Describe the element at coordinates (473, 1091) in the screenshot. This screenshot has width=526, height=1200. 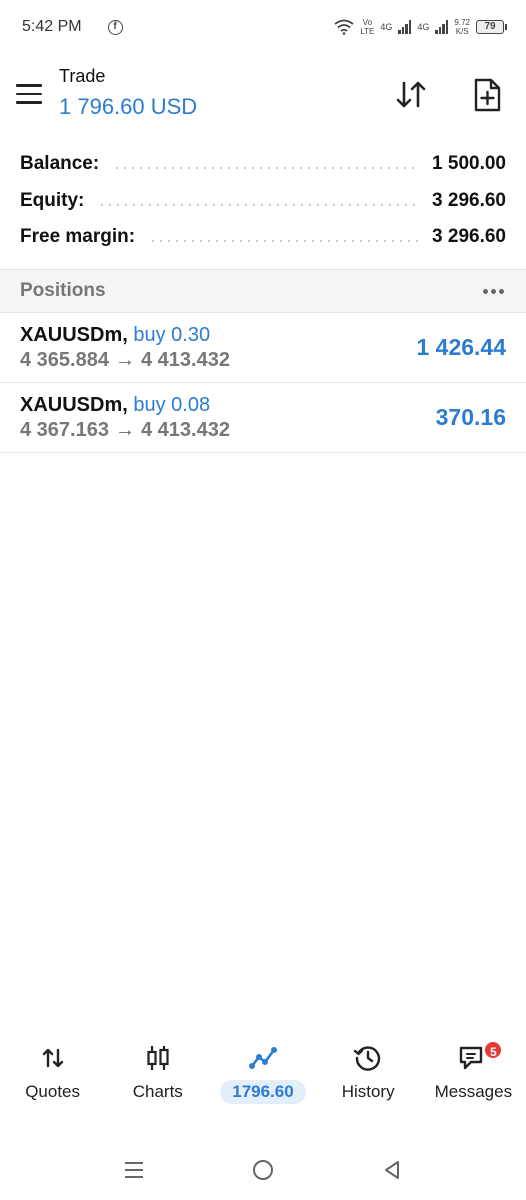
I see `nav-messages-label: Messages` at that location.